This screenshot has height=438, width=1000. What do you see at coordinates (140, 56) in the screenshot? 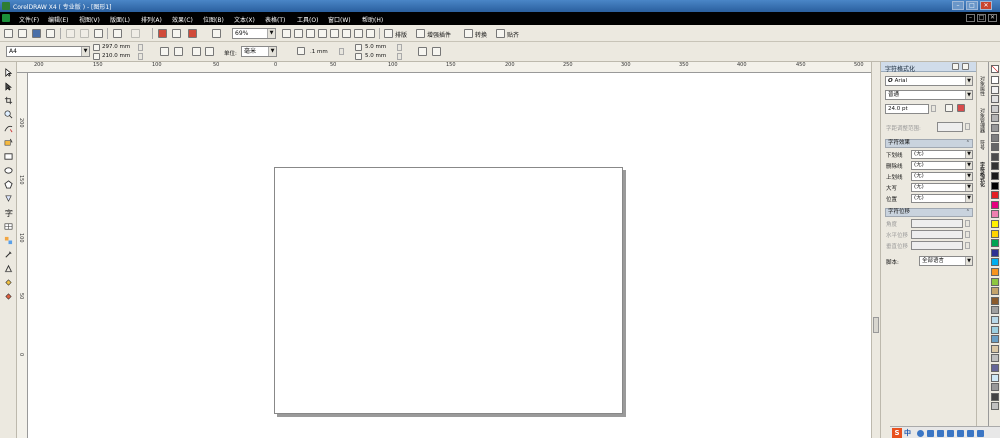
I see `height-spinner` at bounding box center [140, 56].